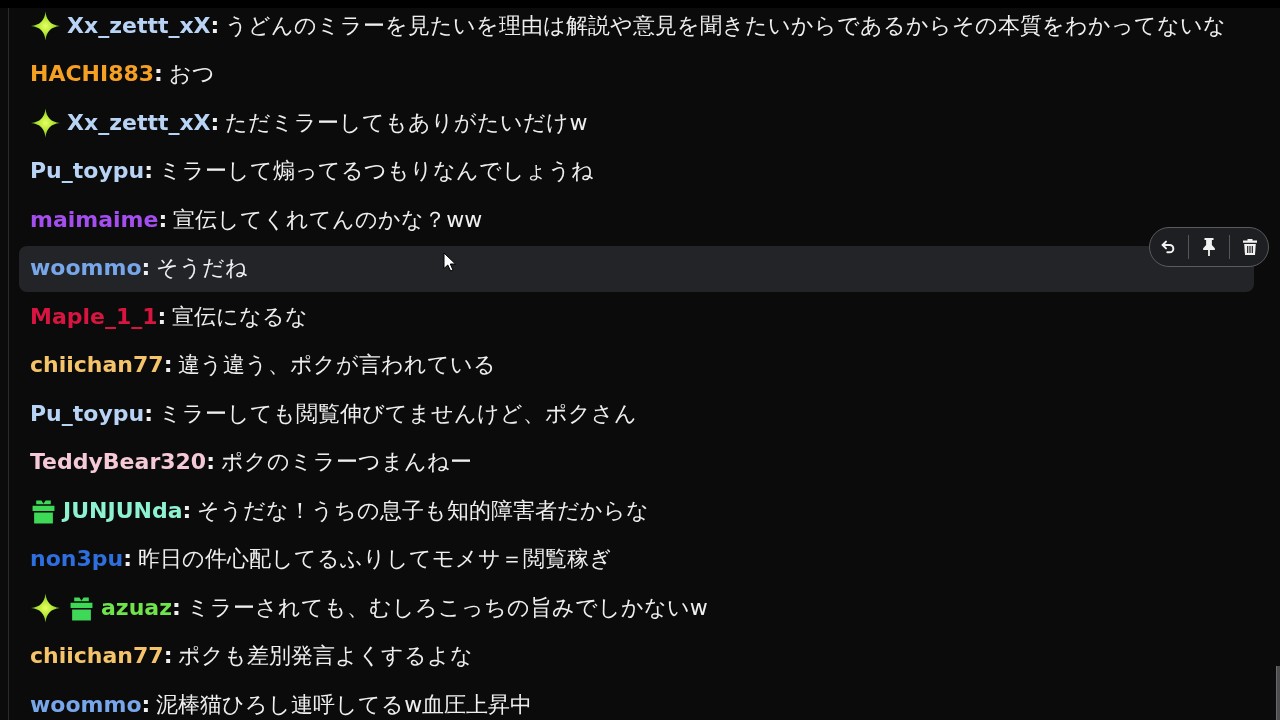 The height and width of the screenshot is (720, 1280). Describe the element at coordinates (1278, 693) in the screenshot. I see `scrollbar-thumb` at that location.